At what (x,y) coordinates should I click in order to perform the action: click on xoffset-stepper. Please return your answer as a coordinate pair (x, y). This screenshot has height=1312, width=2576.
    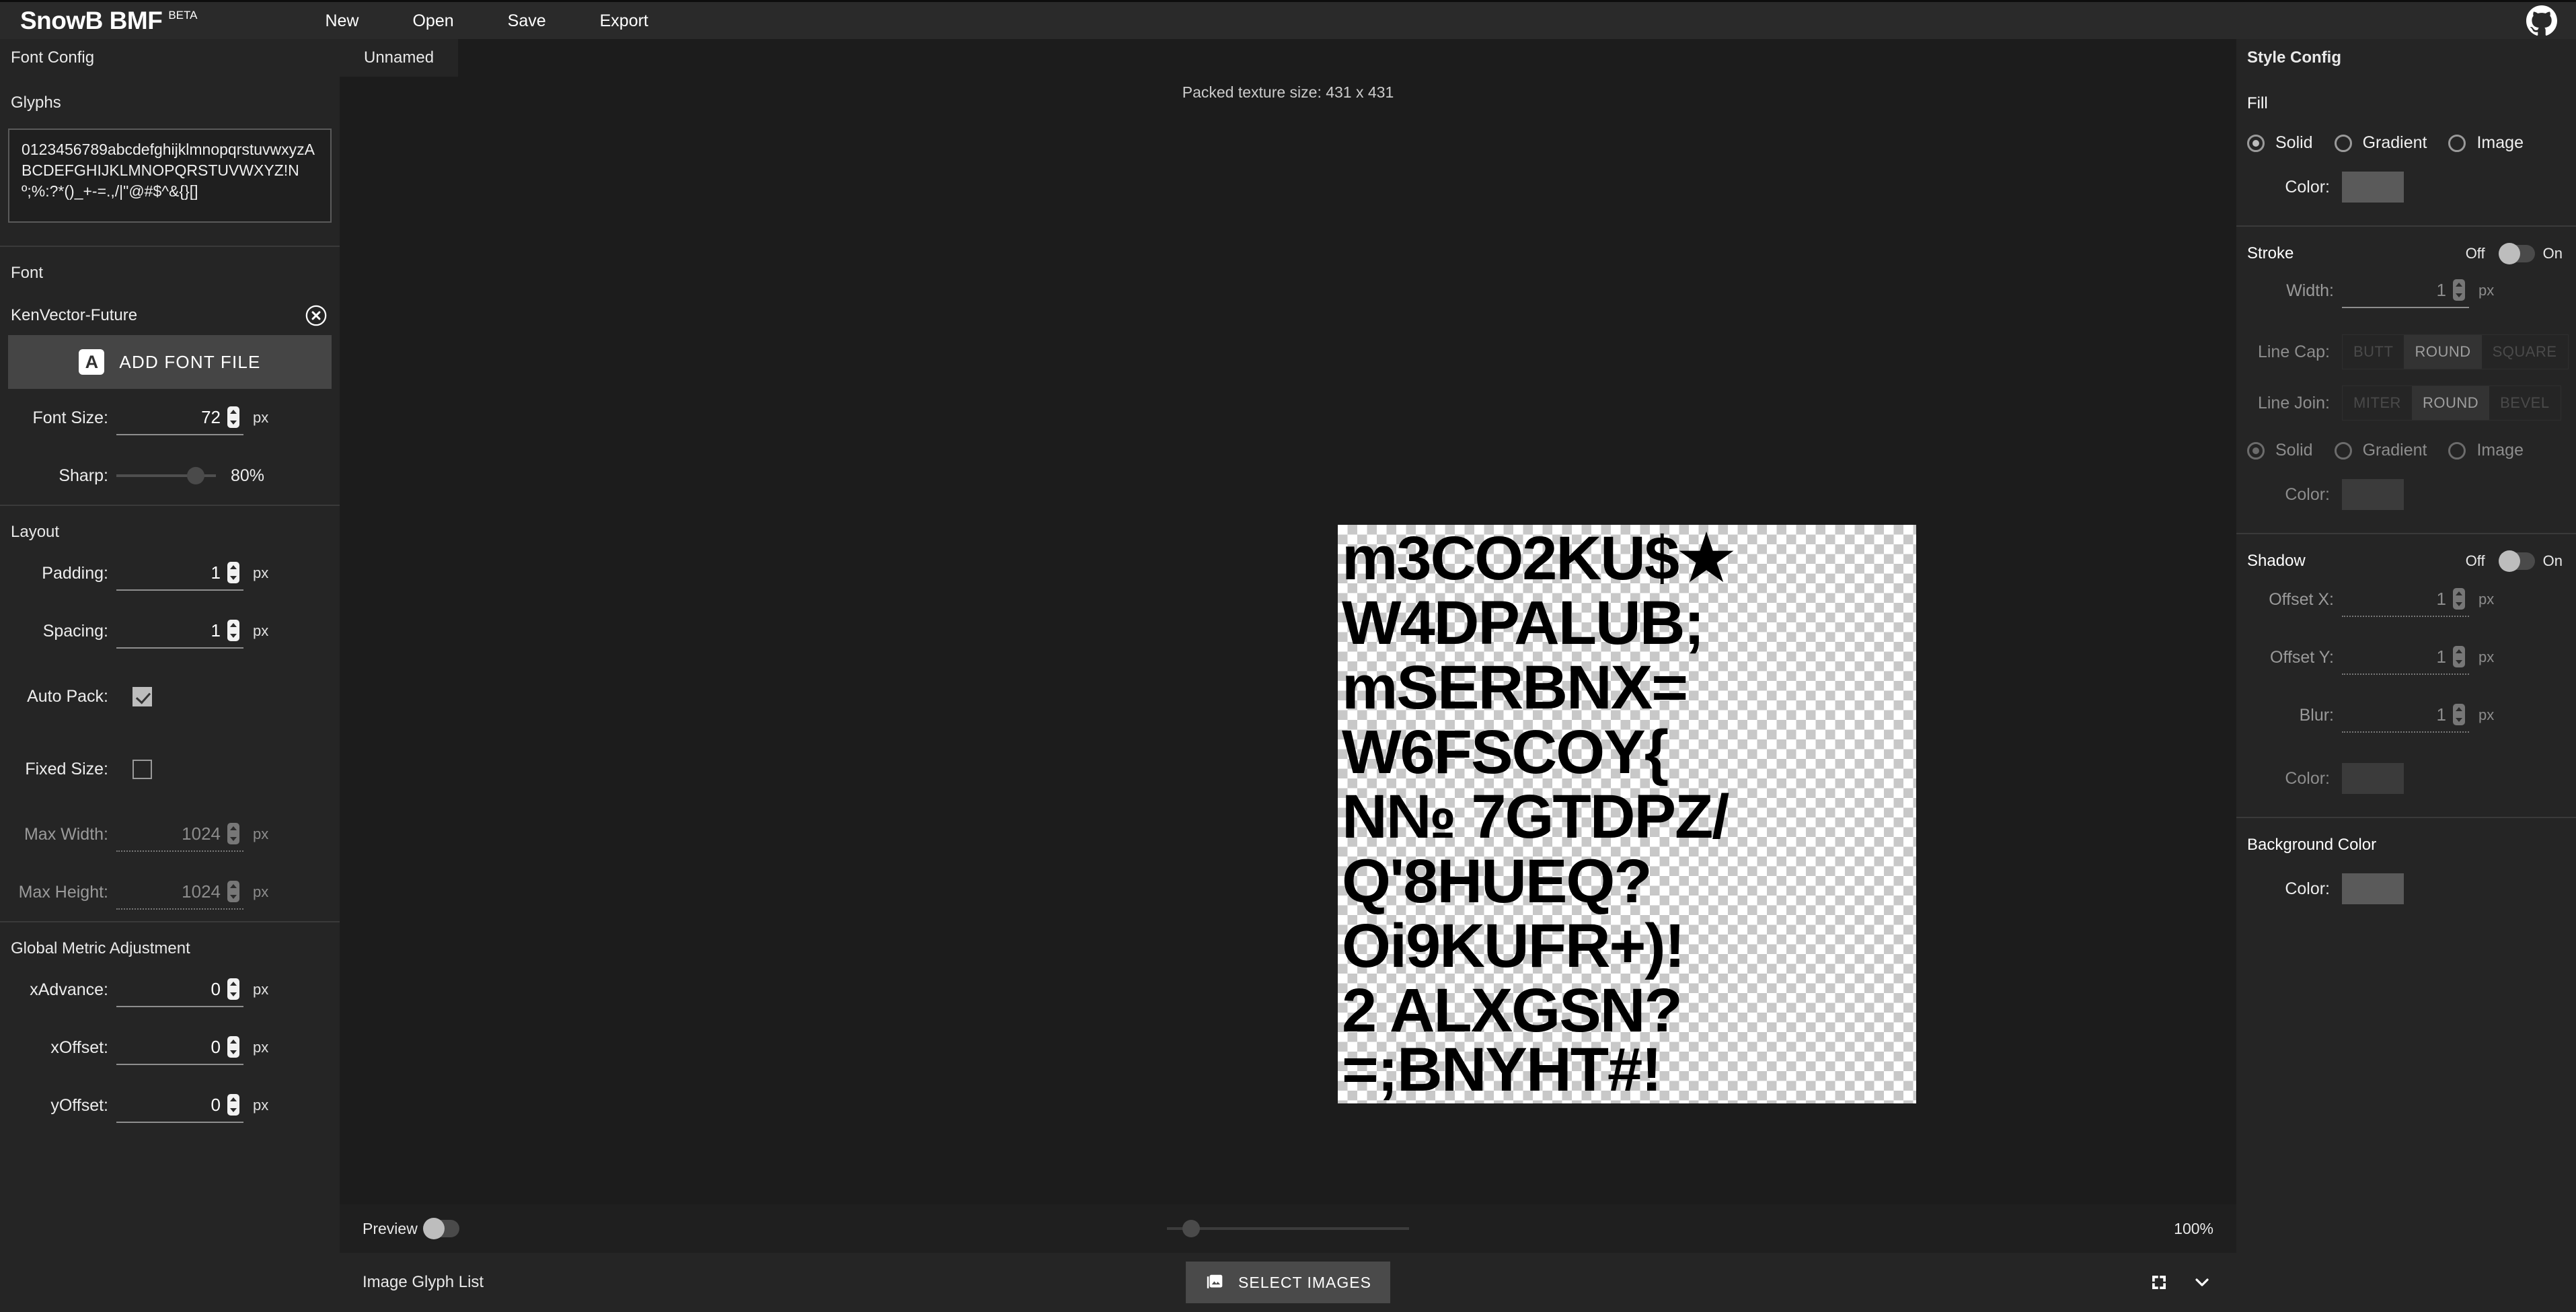
    Looking at the image, I should click on (233, 1047).